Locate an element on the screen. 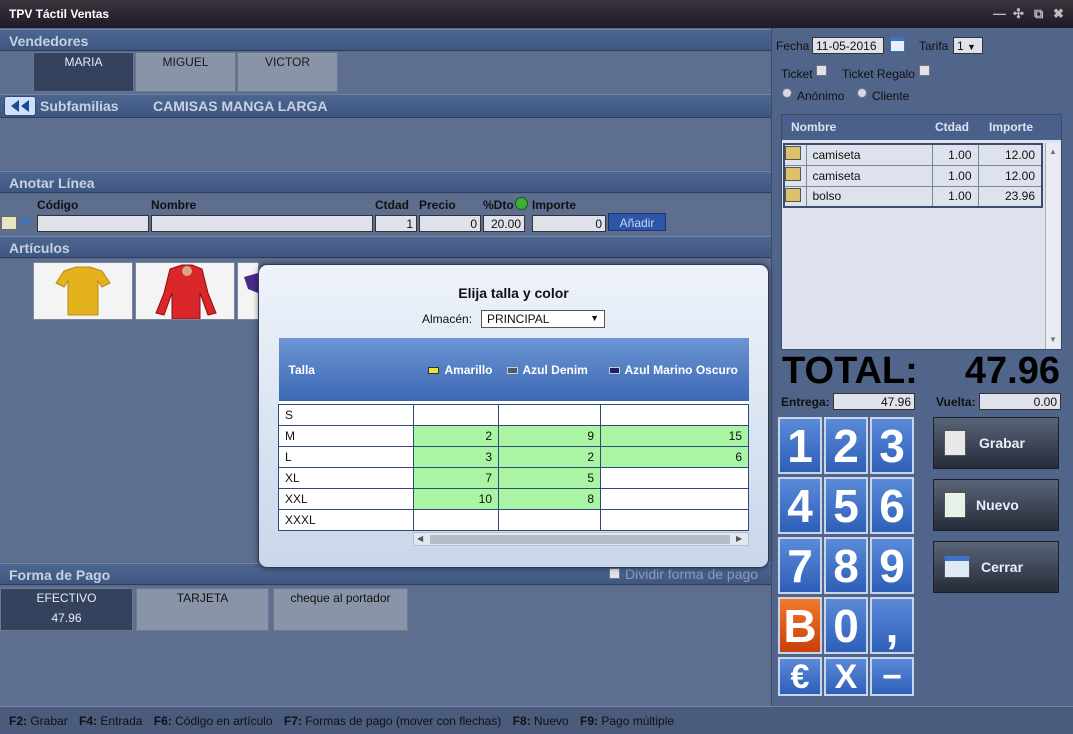 Image resolution: width=1073 pixels, height=734 pixels. close-icon: ✖ is located at coordinates (1058, 14).